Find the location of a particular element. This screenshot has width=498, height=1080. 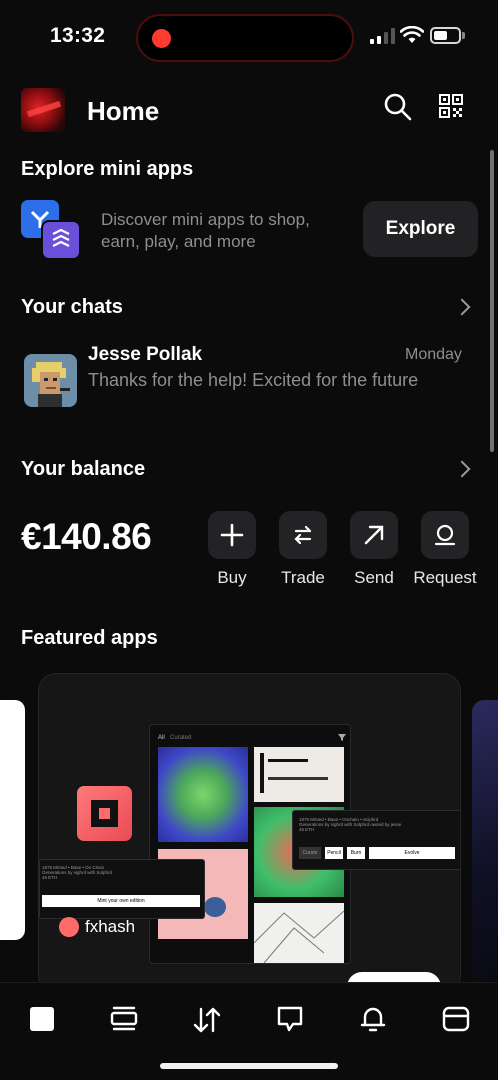

filter-icon is located at coordinates (342, 737).